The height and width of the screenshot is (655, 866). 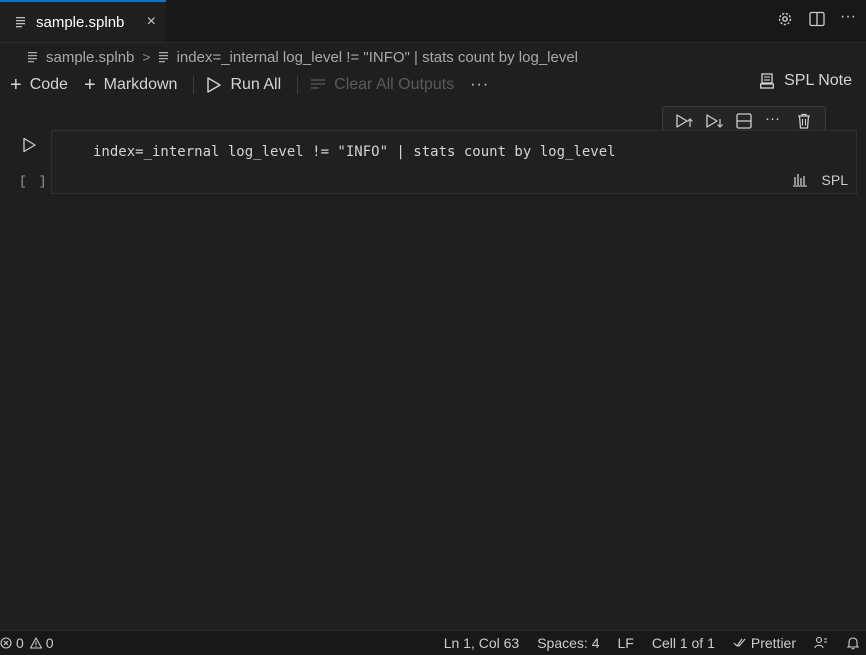 I want to click on kernel-picker: SPL Note, so click(x=806, y=81).